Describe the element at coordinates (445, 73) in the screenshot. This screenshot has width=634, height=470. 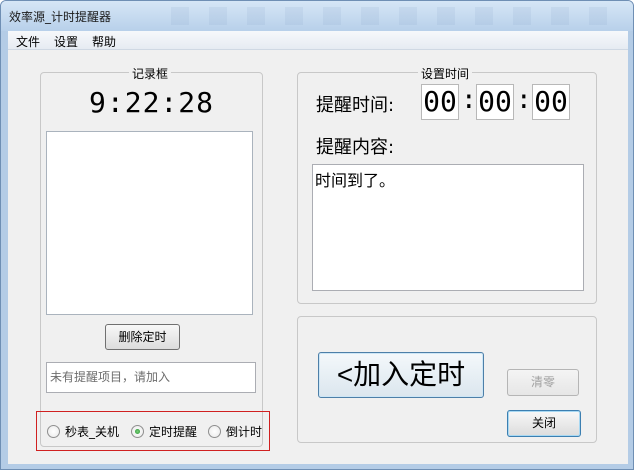
I see `settings-group-legend: 设置时间` at that location.